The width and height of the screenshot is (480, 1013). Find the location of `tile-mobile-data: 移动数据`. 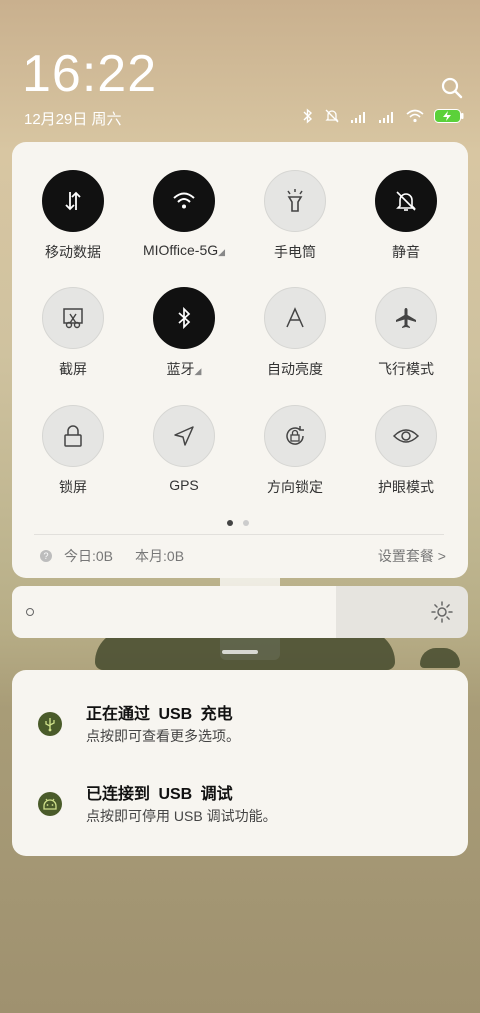

tile-mobile-data: 移动数据 is located at coordinates (73, 216).